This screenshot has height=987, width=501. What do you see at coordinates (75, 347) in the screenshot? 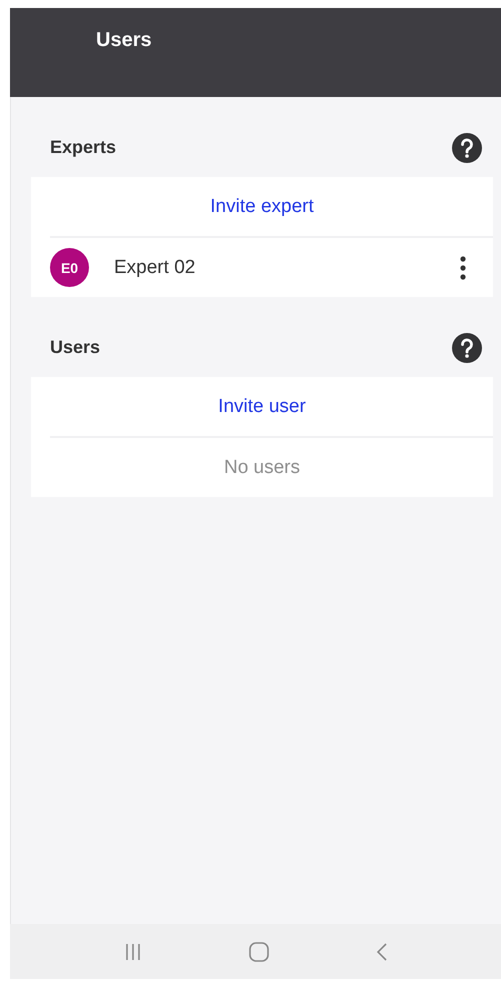
I see `section-title: Users` at bounding box center [75, 347].